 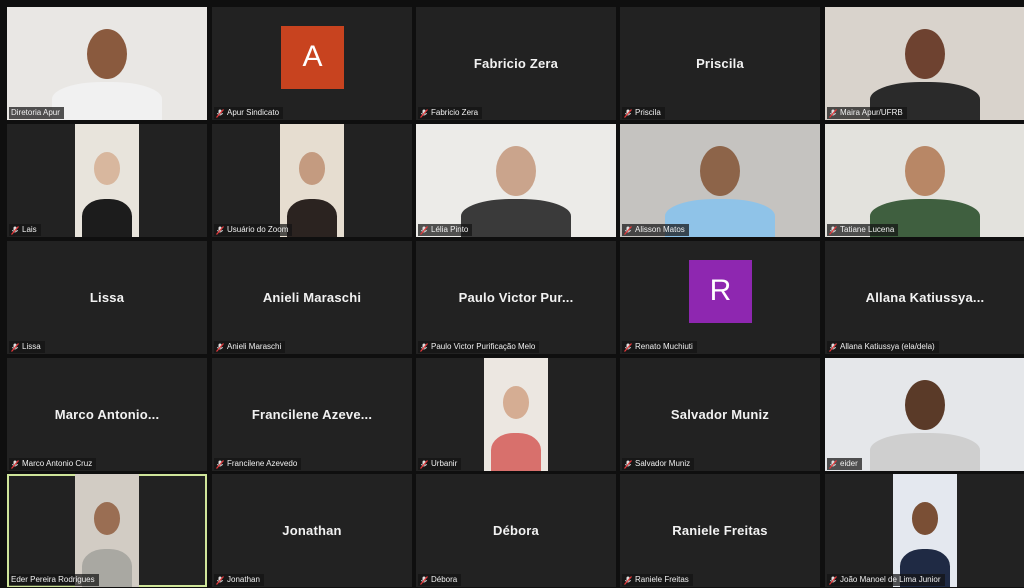 I want to click on participant-name-label: Renato Muchiuti, so click(x=659, y=347).